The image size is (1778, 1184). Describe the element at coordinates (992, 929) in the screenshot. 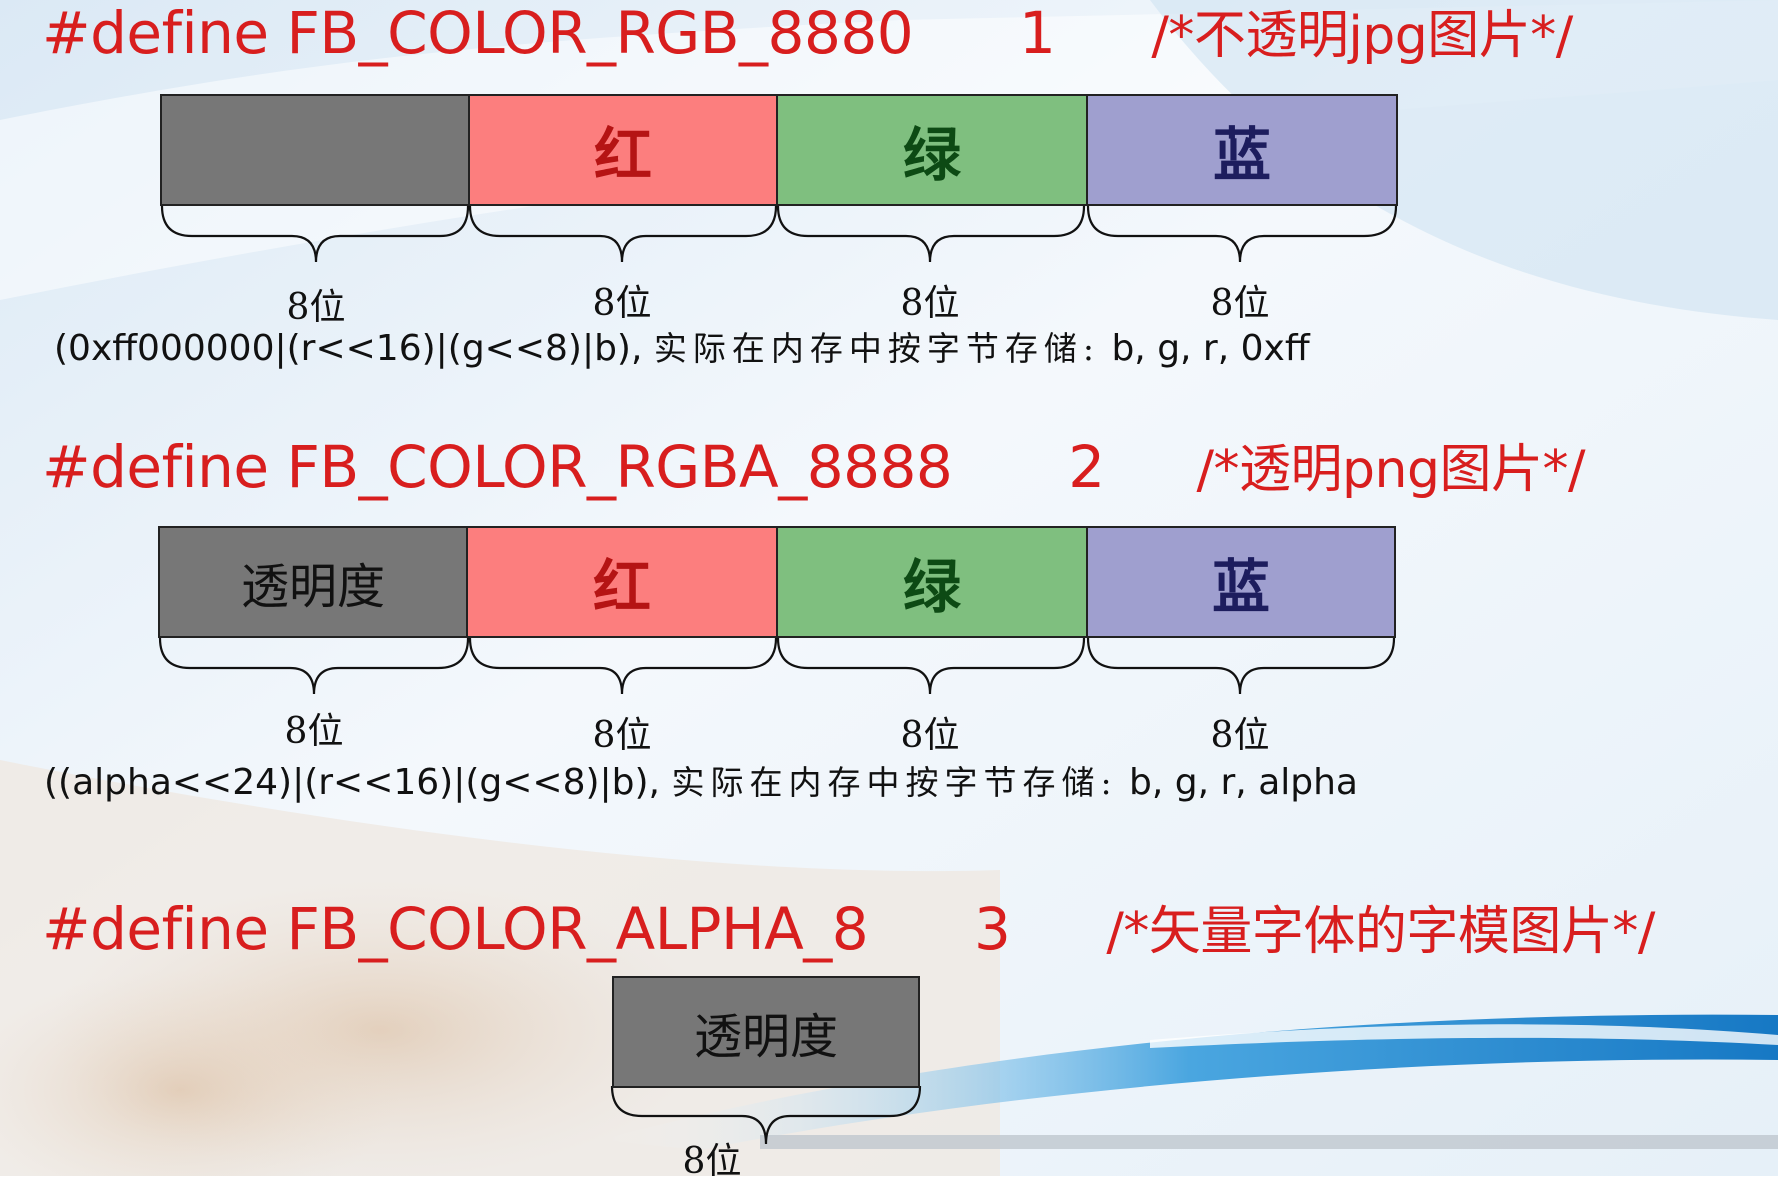

I see `define-alpha8-value: 3` at that location.